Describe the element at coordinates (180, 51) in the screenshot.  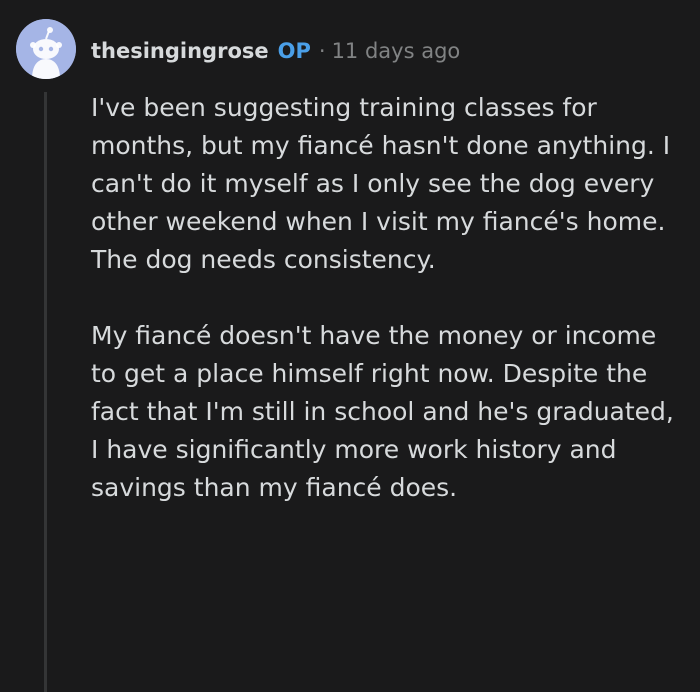
I see `username-link: thesingingrose` at that location.